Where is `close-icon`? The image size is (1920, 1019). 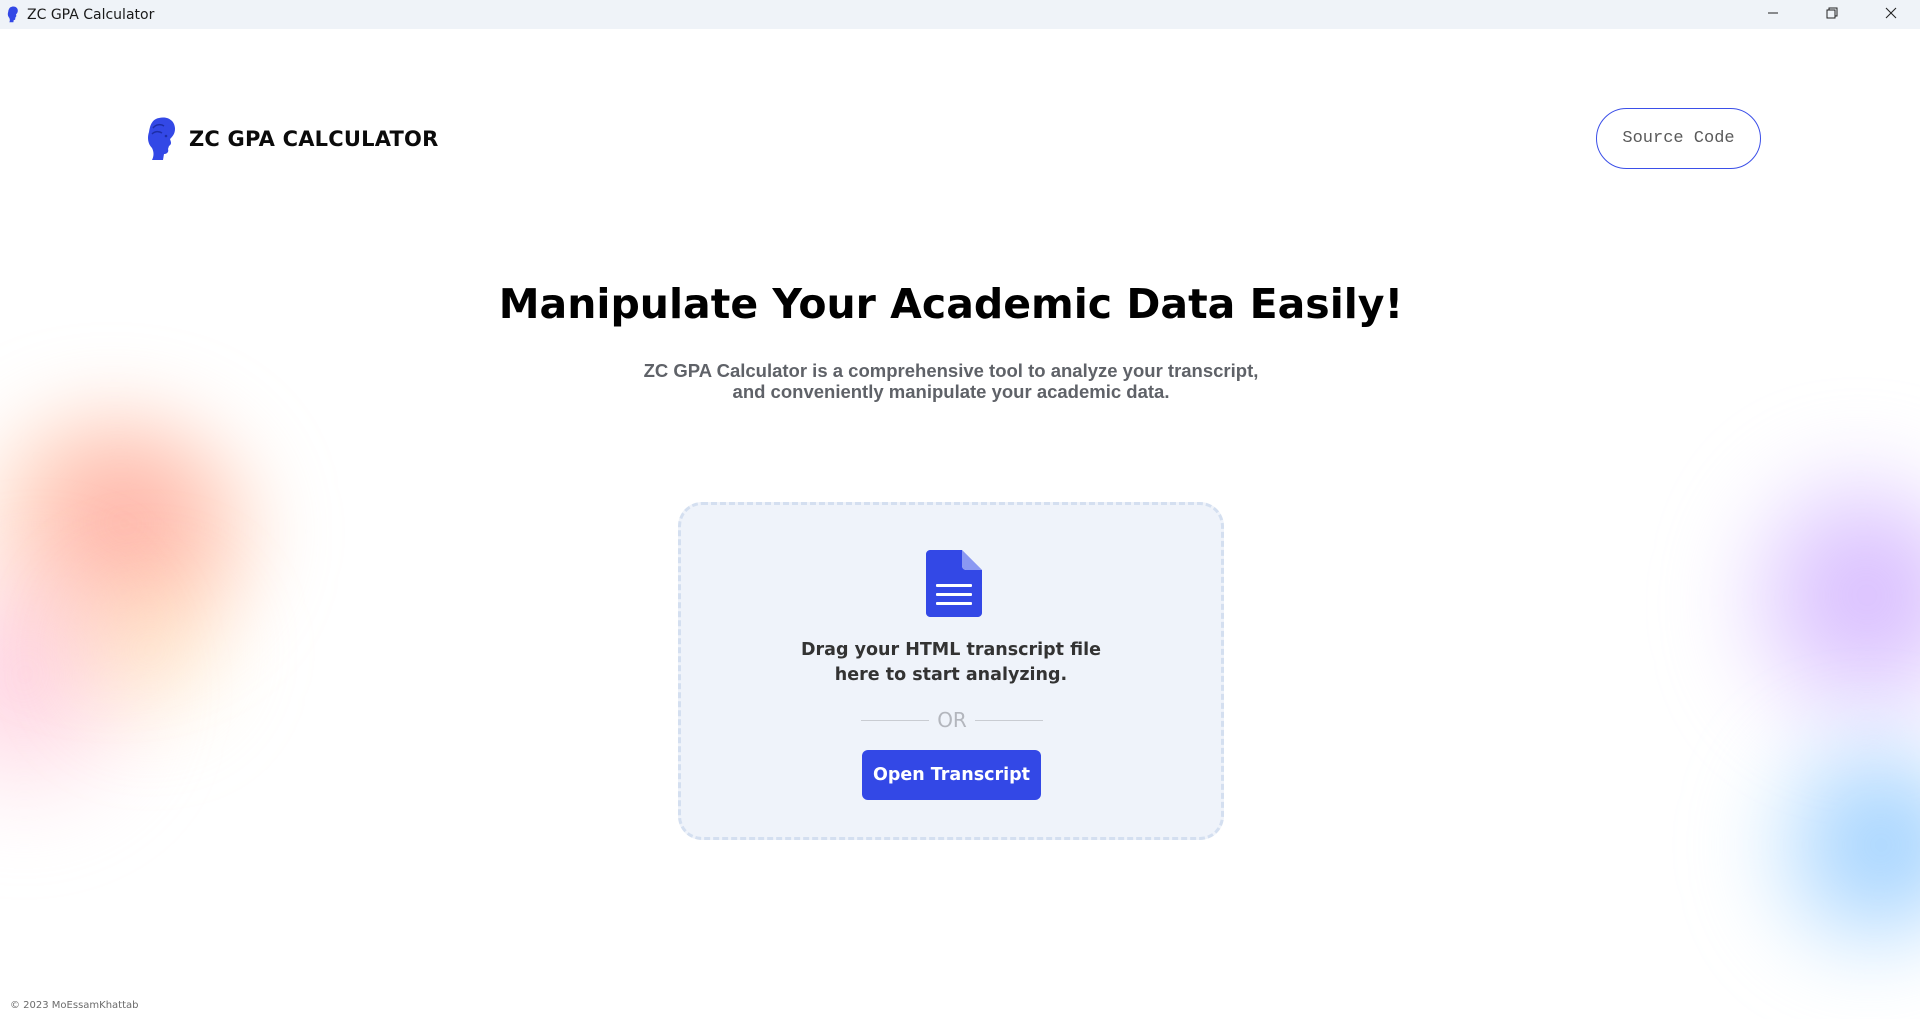
close-icon is located at coordinates (1891, 15).